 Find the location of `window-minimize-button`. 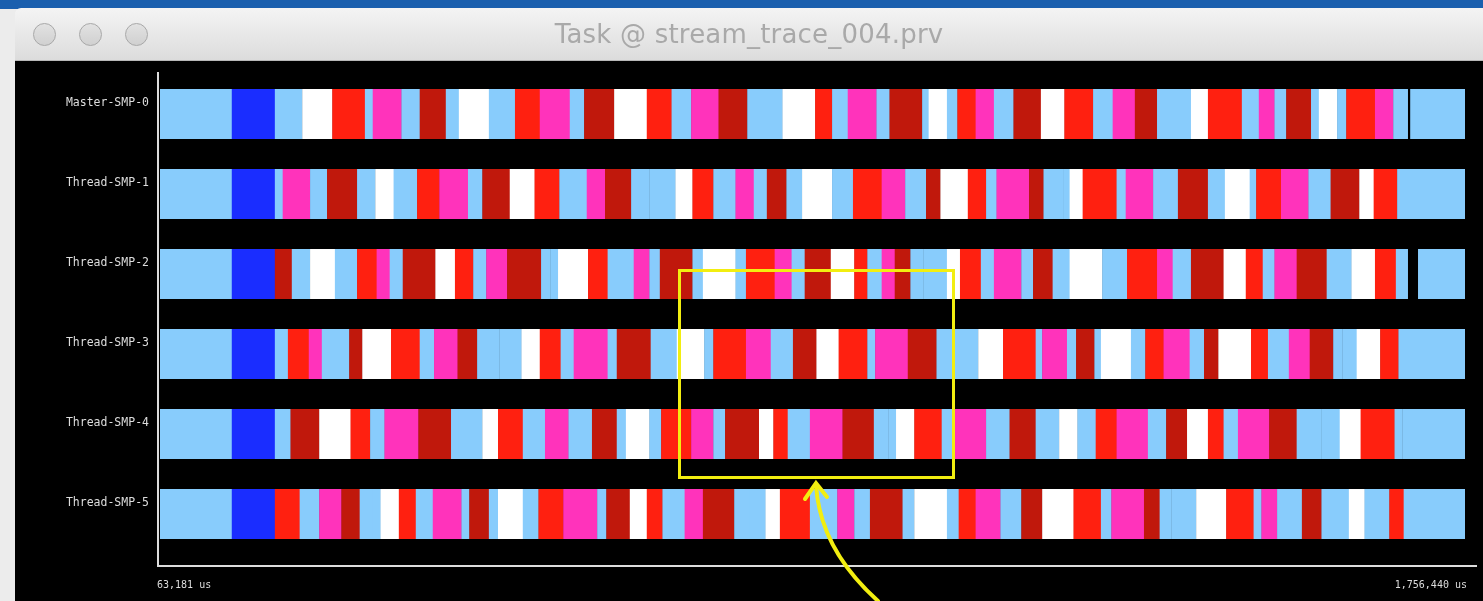

window-minimize-button is located at coordinates (90, 34).